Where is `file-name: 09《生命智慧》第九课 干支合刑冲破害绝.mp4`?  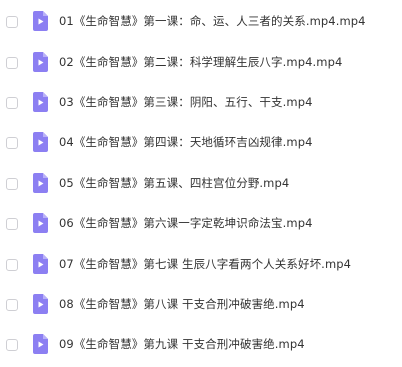
file-name: 09《生命智慧》第九课 干支合刑冲破害绝.mp4 is located at coordinates (182, 344).